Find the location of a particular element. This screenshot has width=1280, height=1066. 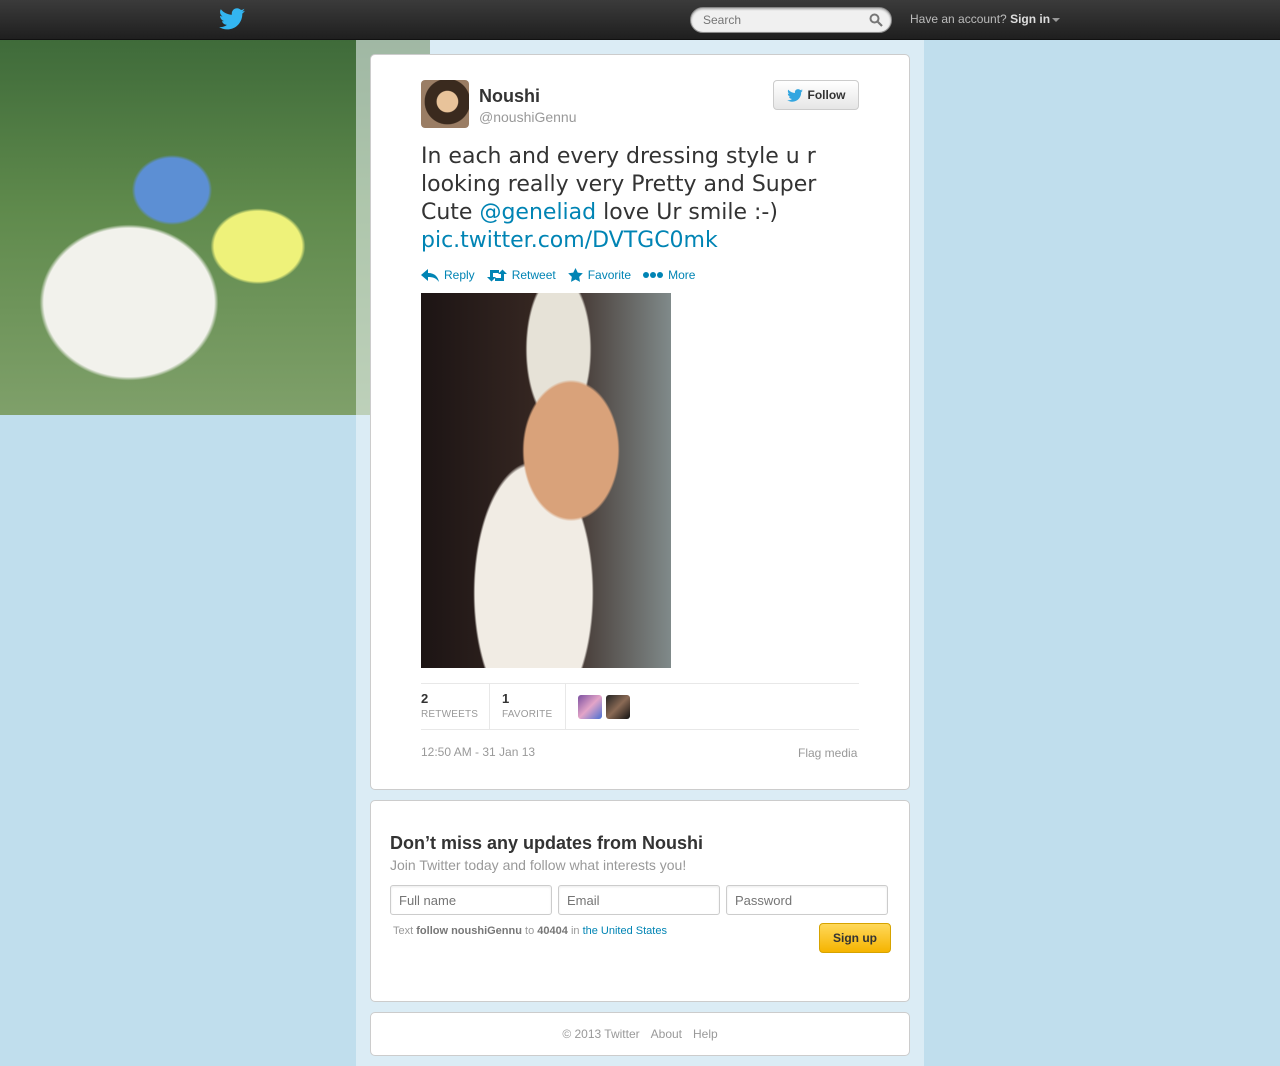

star-icon is located at coordinates (575, 275).